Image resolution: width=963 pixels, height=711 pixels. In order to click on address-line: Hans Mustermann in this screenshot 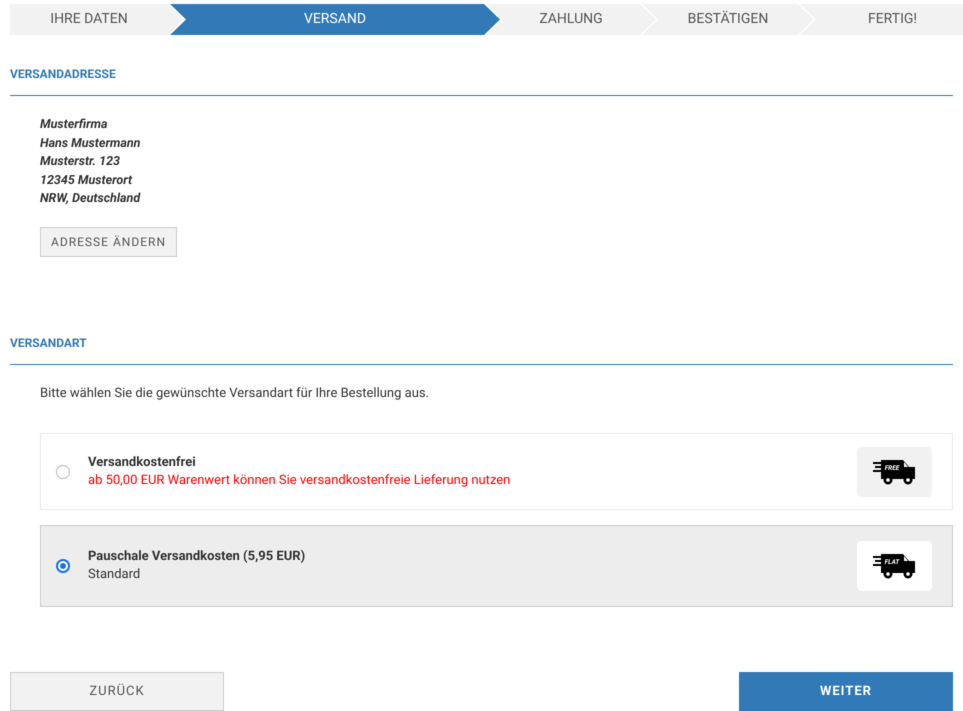, I will do `click(91, 143)`.